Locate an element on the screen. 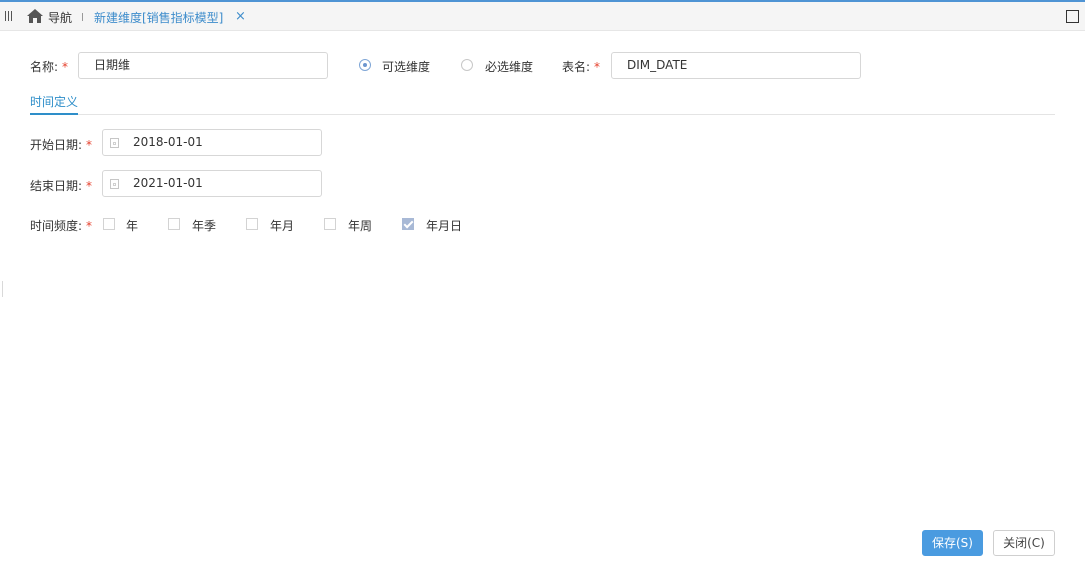 The width and height of the screenshot is (1085, 576). frequency-label-text: 时间频度: is located at coordinates (56, 226).